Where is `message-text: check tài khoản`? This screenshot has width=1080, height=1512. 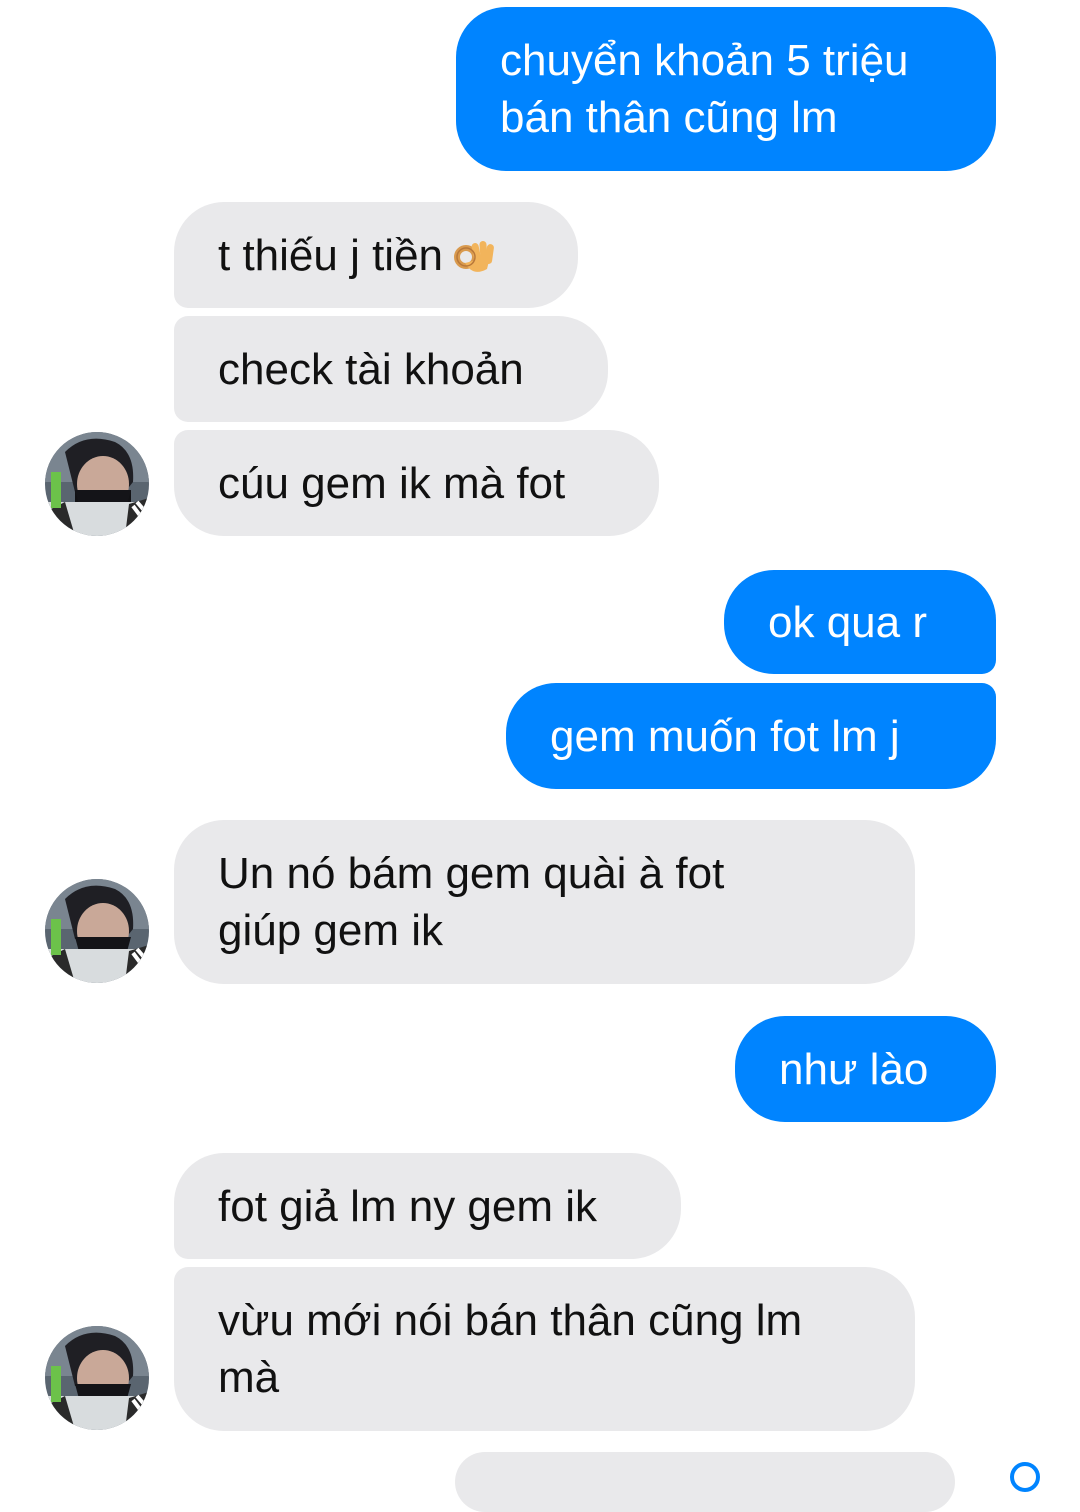 message-text: check tài khoản is located at coordinates (371, 369).